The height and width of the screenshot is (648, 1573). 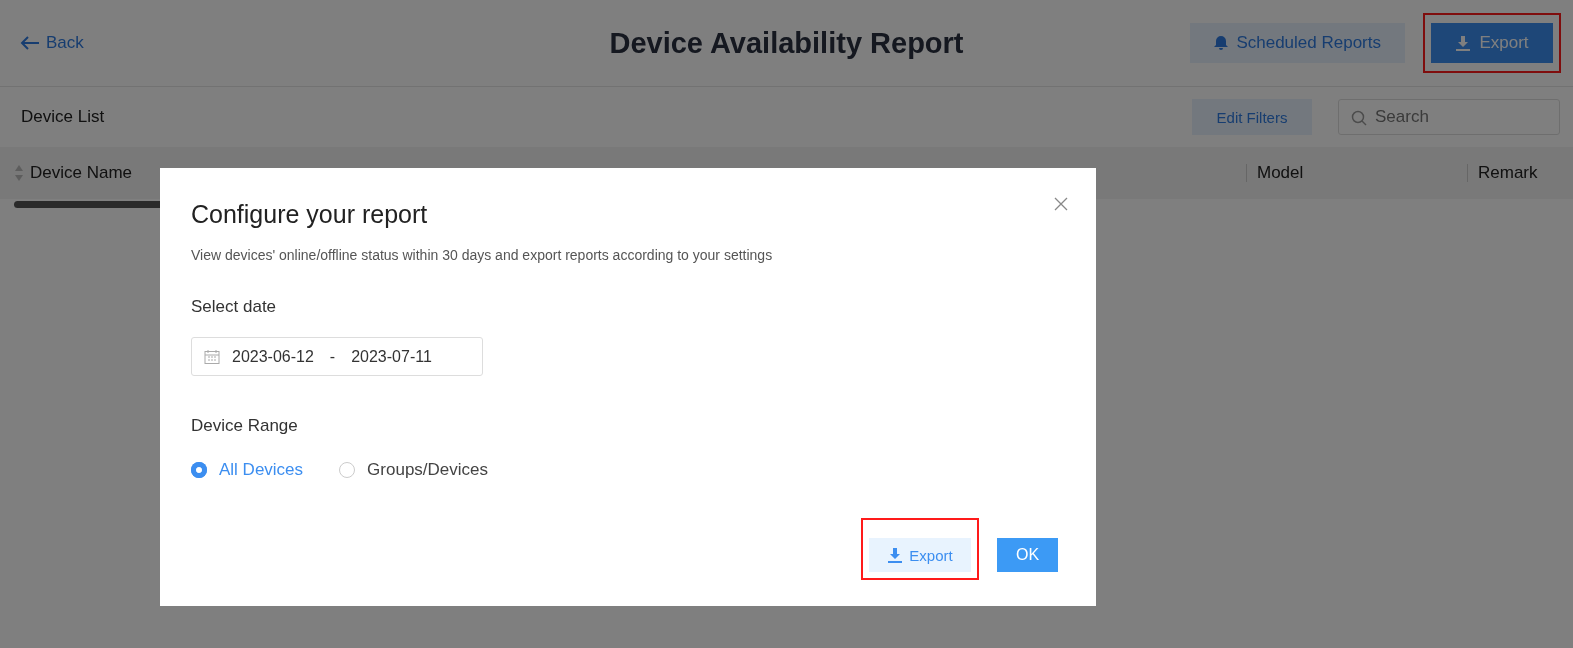 What do you see at coordinates (1280, 173) in the screenshot?
I see `column-header: Model` at bounding box center [1280, 173].